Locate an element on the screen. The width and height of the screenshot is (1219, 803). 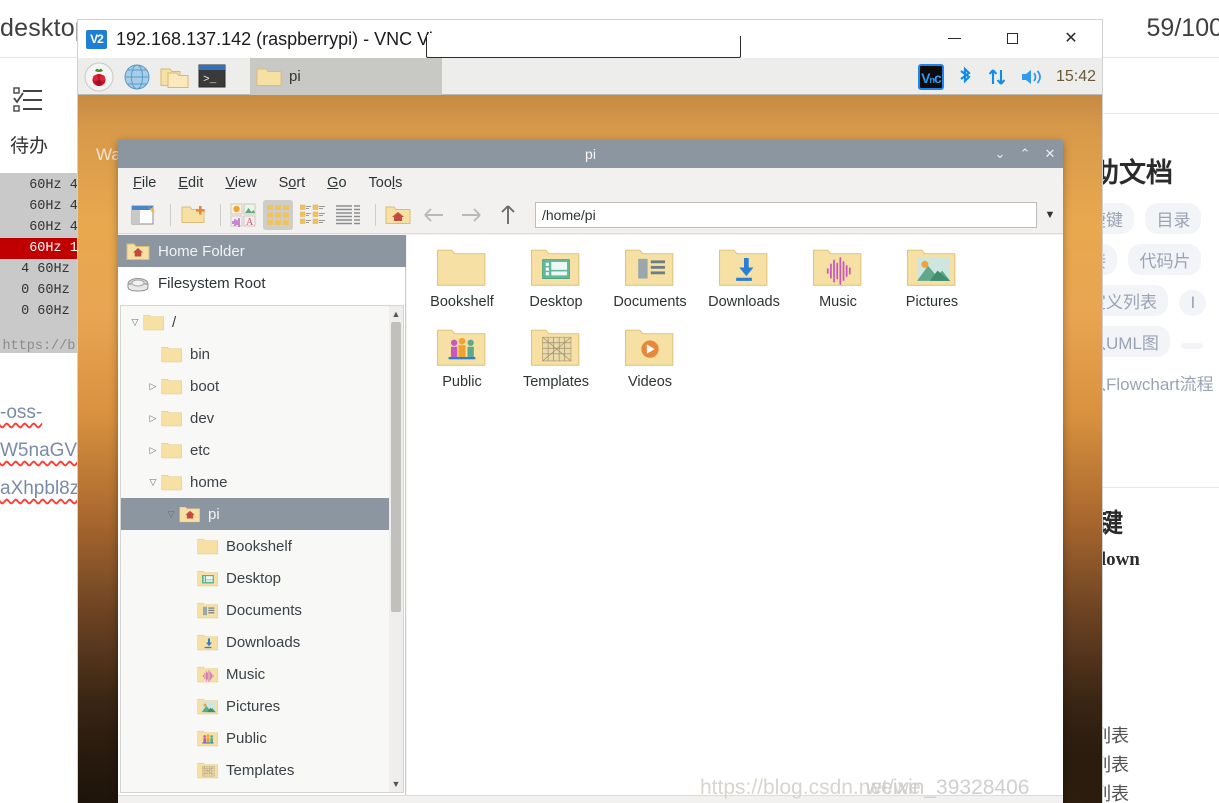
path-input: /home/pi is located at coordinates (786, 215).